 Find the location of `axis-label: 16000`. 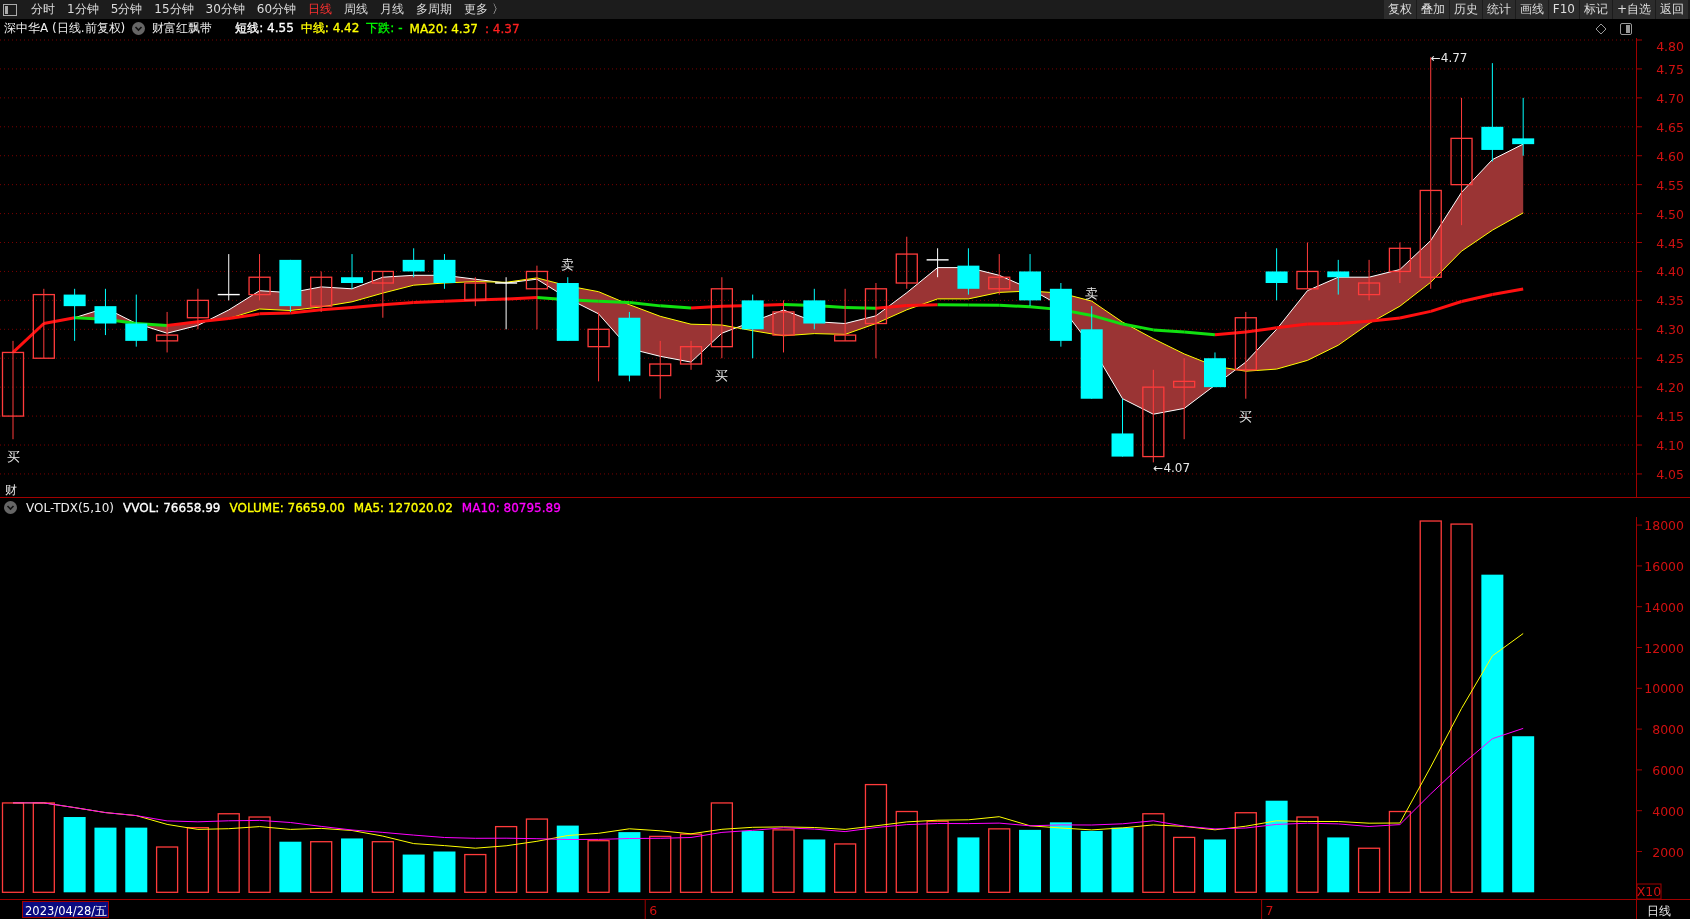

axis-label: 16000 is located at coordinates (1664, 566).